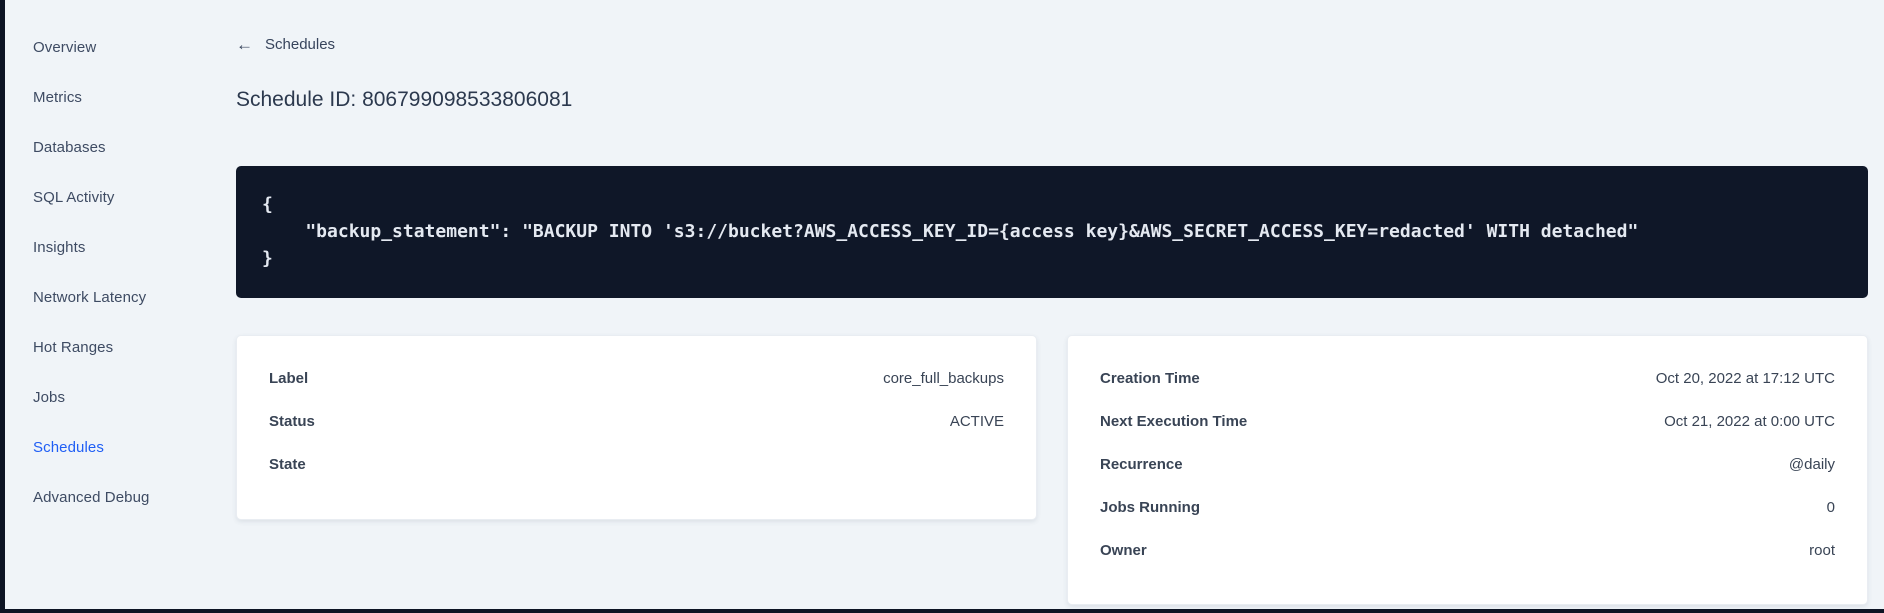 The height and width of the screenshot is (613, 1884). What do you see at coordinates (1467, 507) in the screenshot?
I see `details-row-jobs-running: Jobs Running 0` at bounding box center [1467, 507].